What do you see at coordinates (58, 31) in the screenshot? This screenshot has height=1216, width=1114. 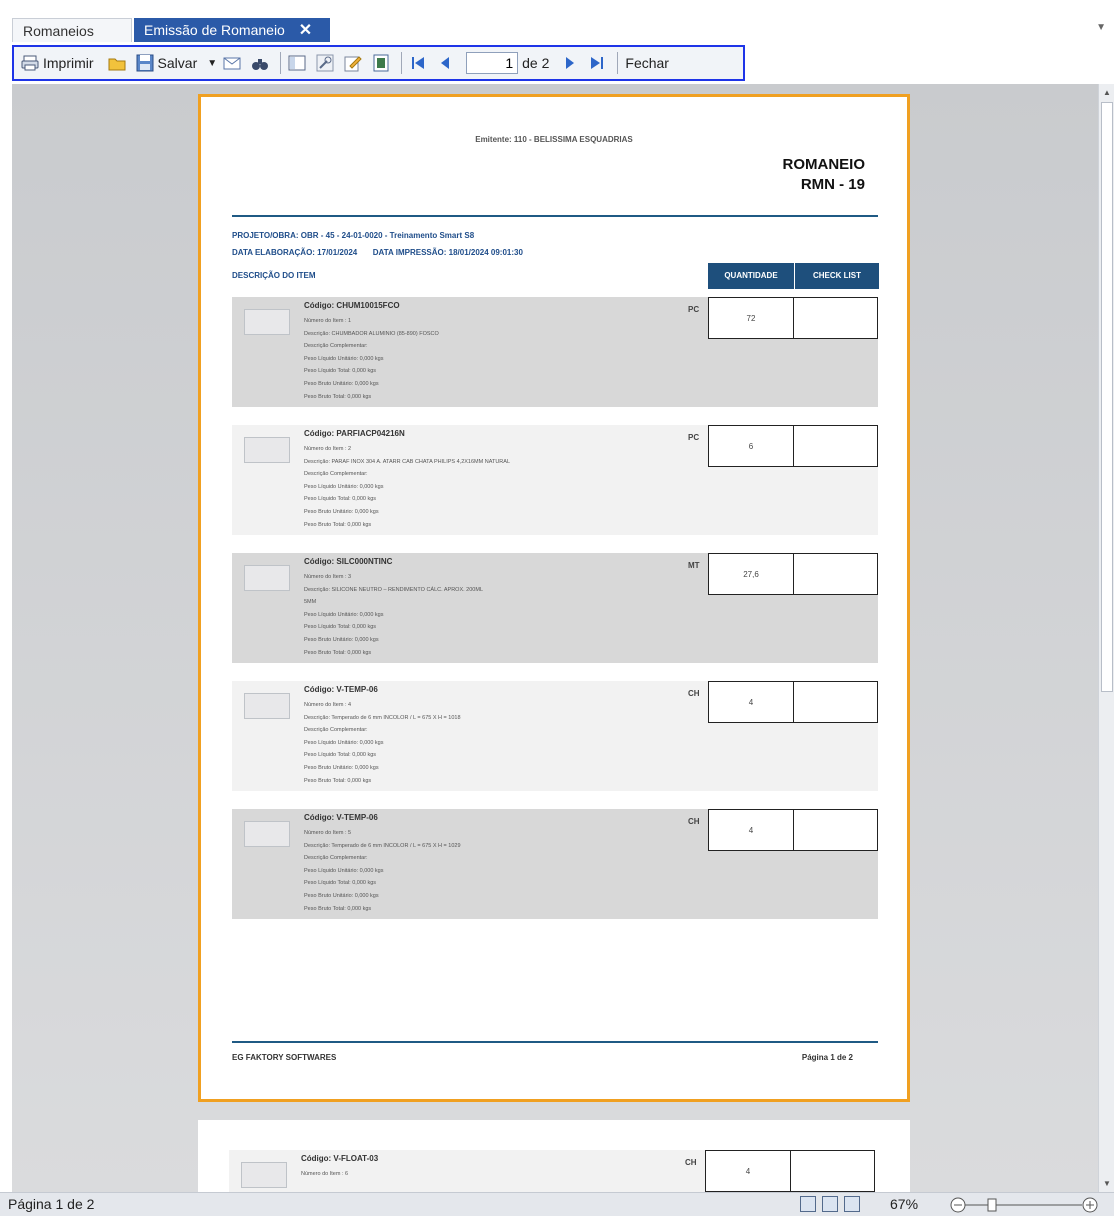 I see `tab-label: Romaneios` at bounding box center [58, 31].